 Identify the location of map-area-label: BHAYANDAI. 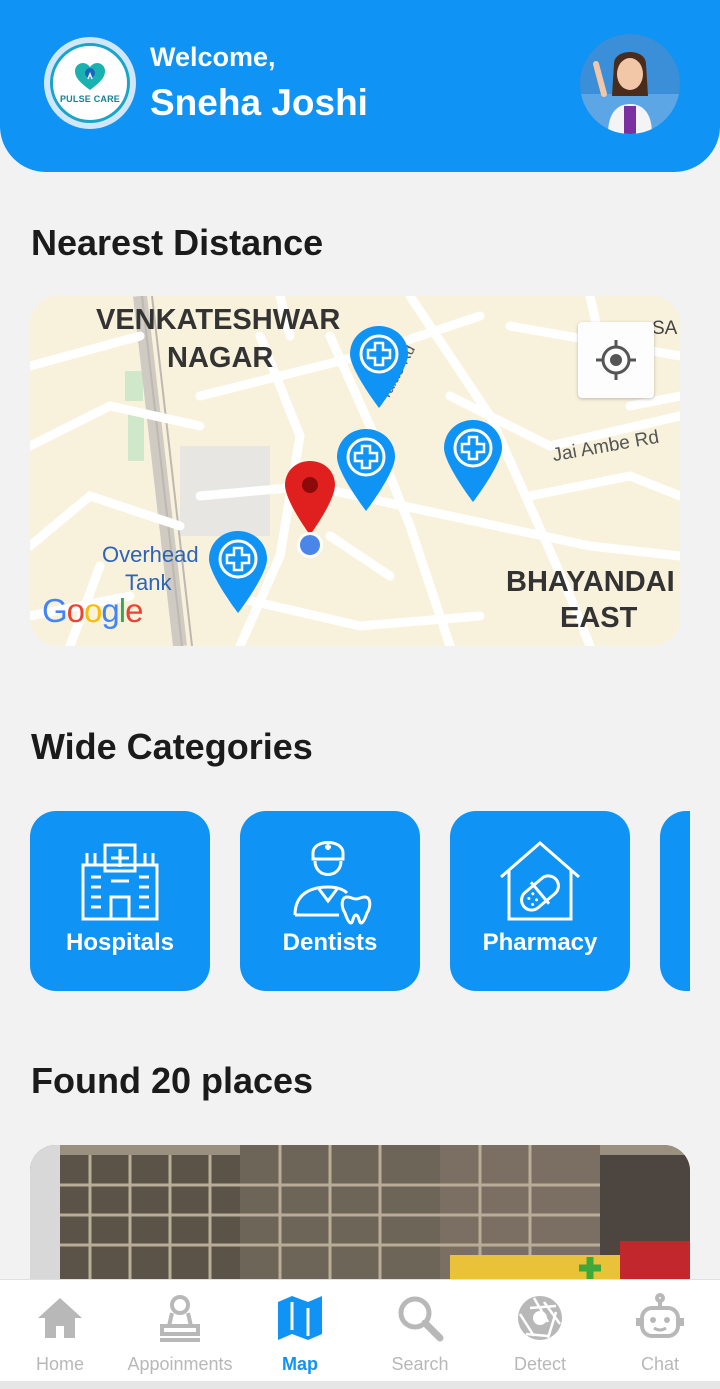
(590, 582).